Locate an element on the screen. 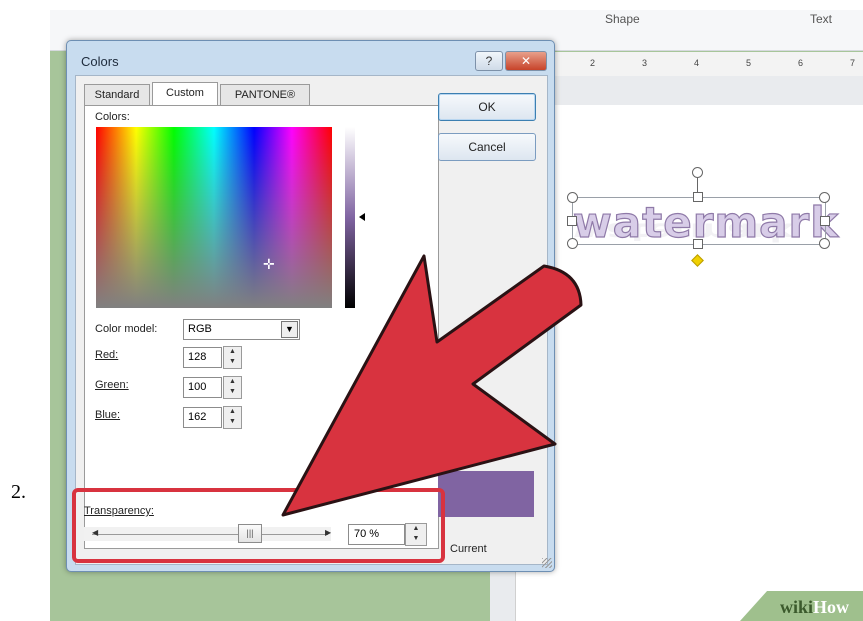 This screenshot has width=863, height=621. red-arrow-icon is located at coordinates (432, 385).